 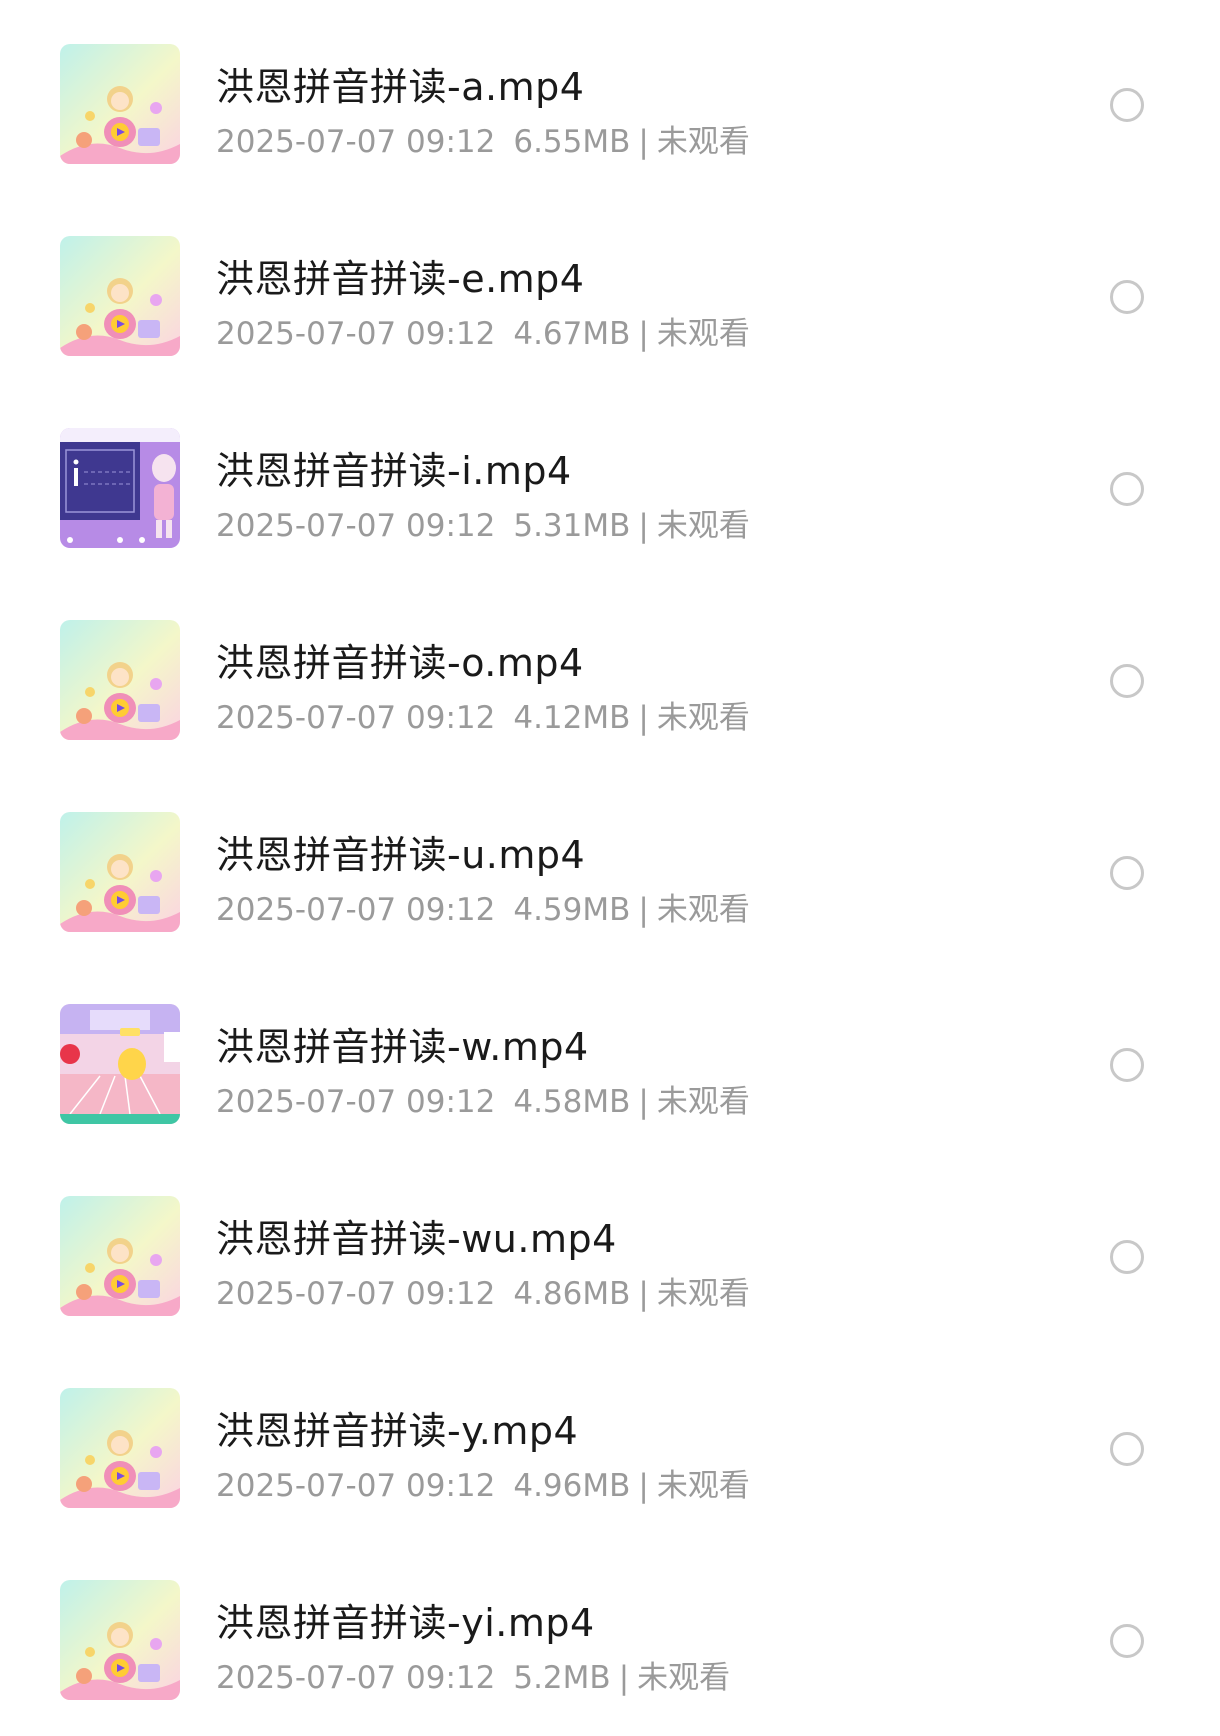 What do you see at coordinates (610, 1632) in the screenshot?
I see `file-row: 洪恩拼音拼读-yi.mp4 2025-07-07 09:12 5.2MB | 未观看` at bounding box center [610, 1632].